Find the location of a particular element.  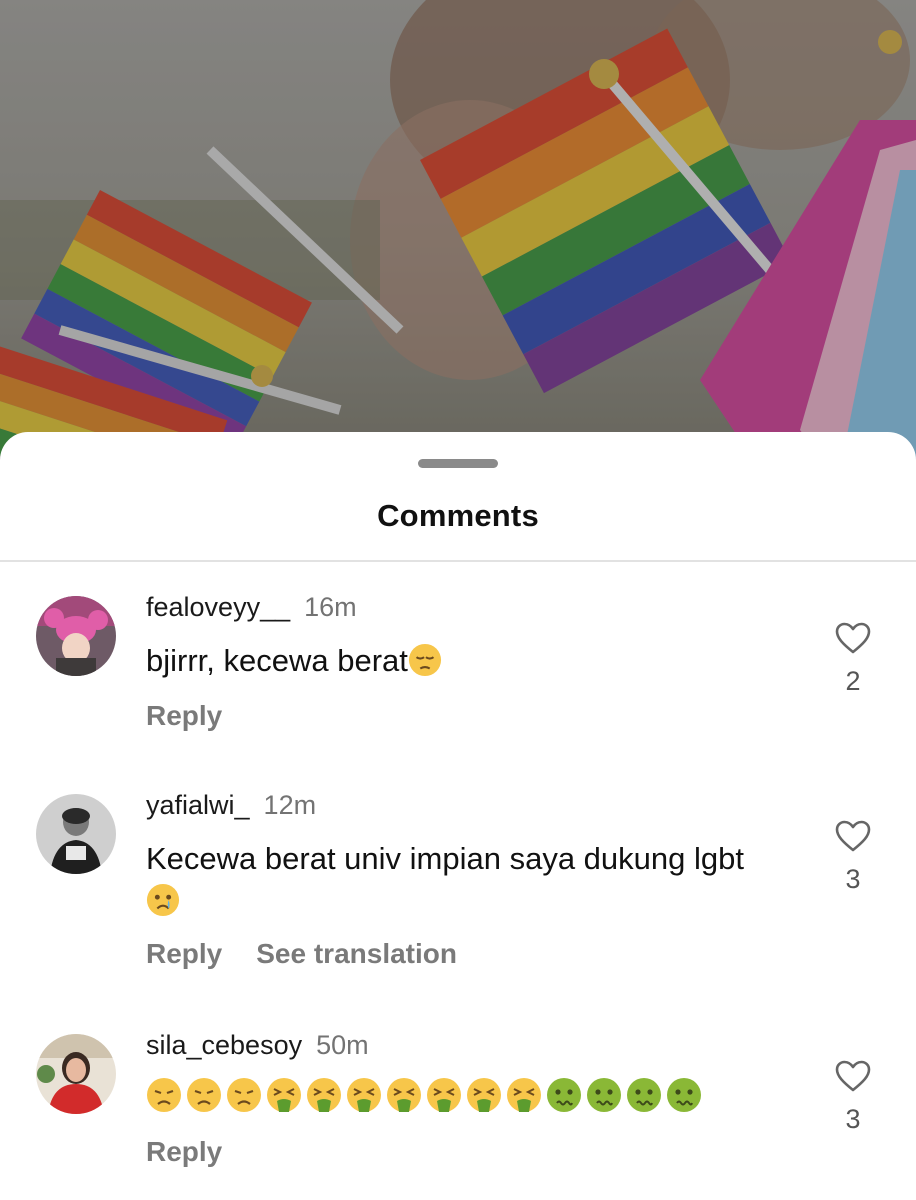

divider is located at coordinates (458, 561).